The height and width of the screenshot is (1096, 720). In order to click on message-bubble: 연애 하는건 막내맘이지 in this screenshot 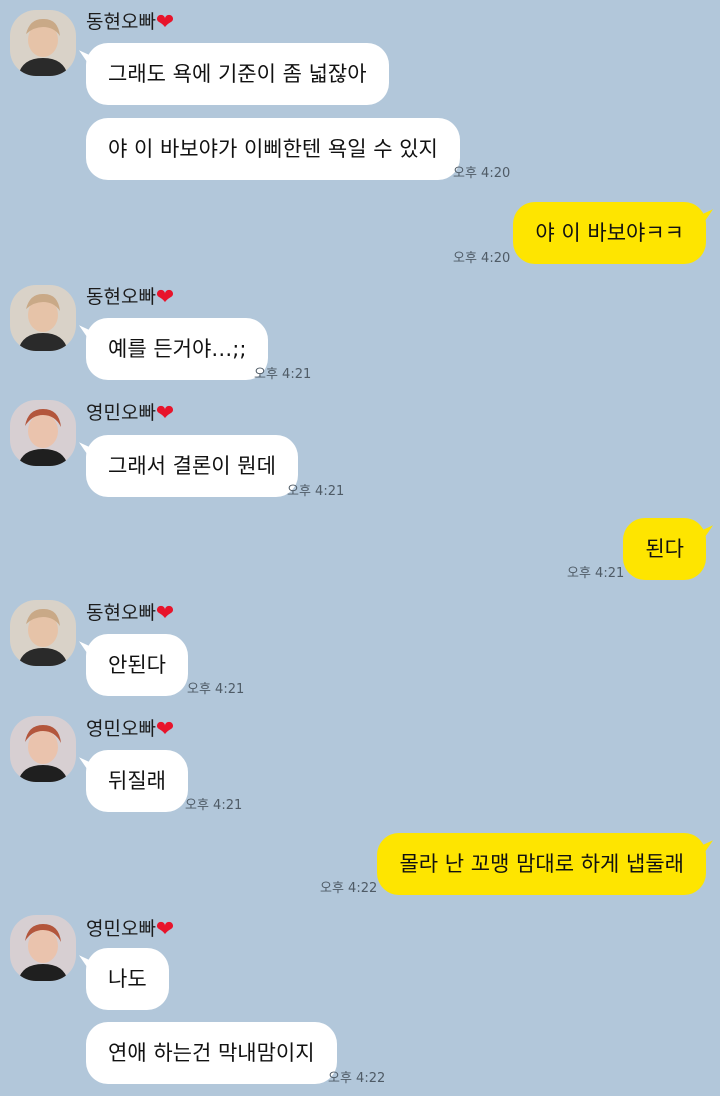, I will do `click(211, 1053)`.